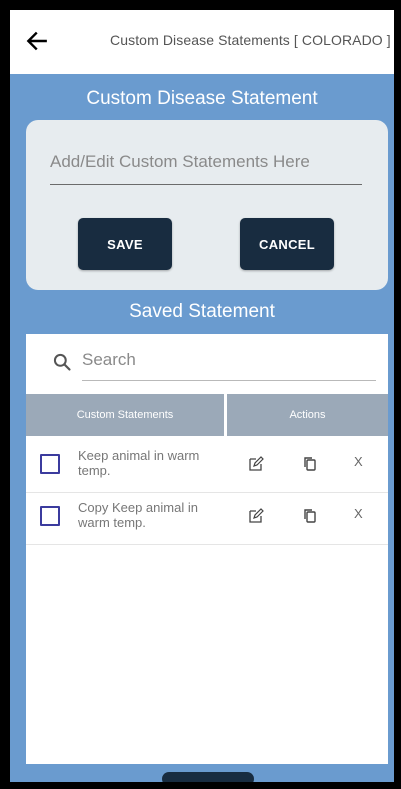 Image resolution: width=401 pixels, height=789 pixels. What do you see at coordinates (207, 466) in the screenshot?
I see `table-row: Keep animal in warm temp. X` at bounding box center [207, 466].